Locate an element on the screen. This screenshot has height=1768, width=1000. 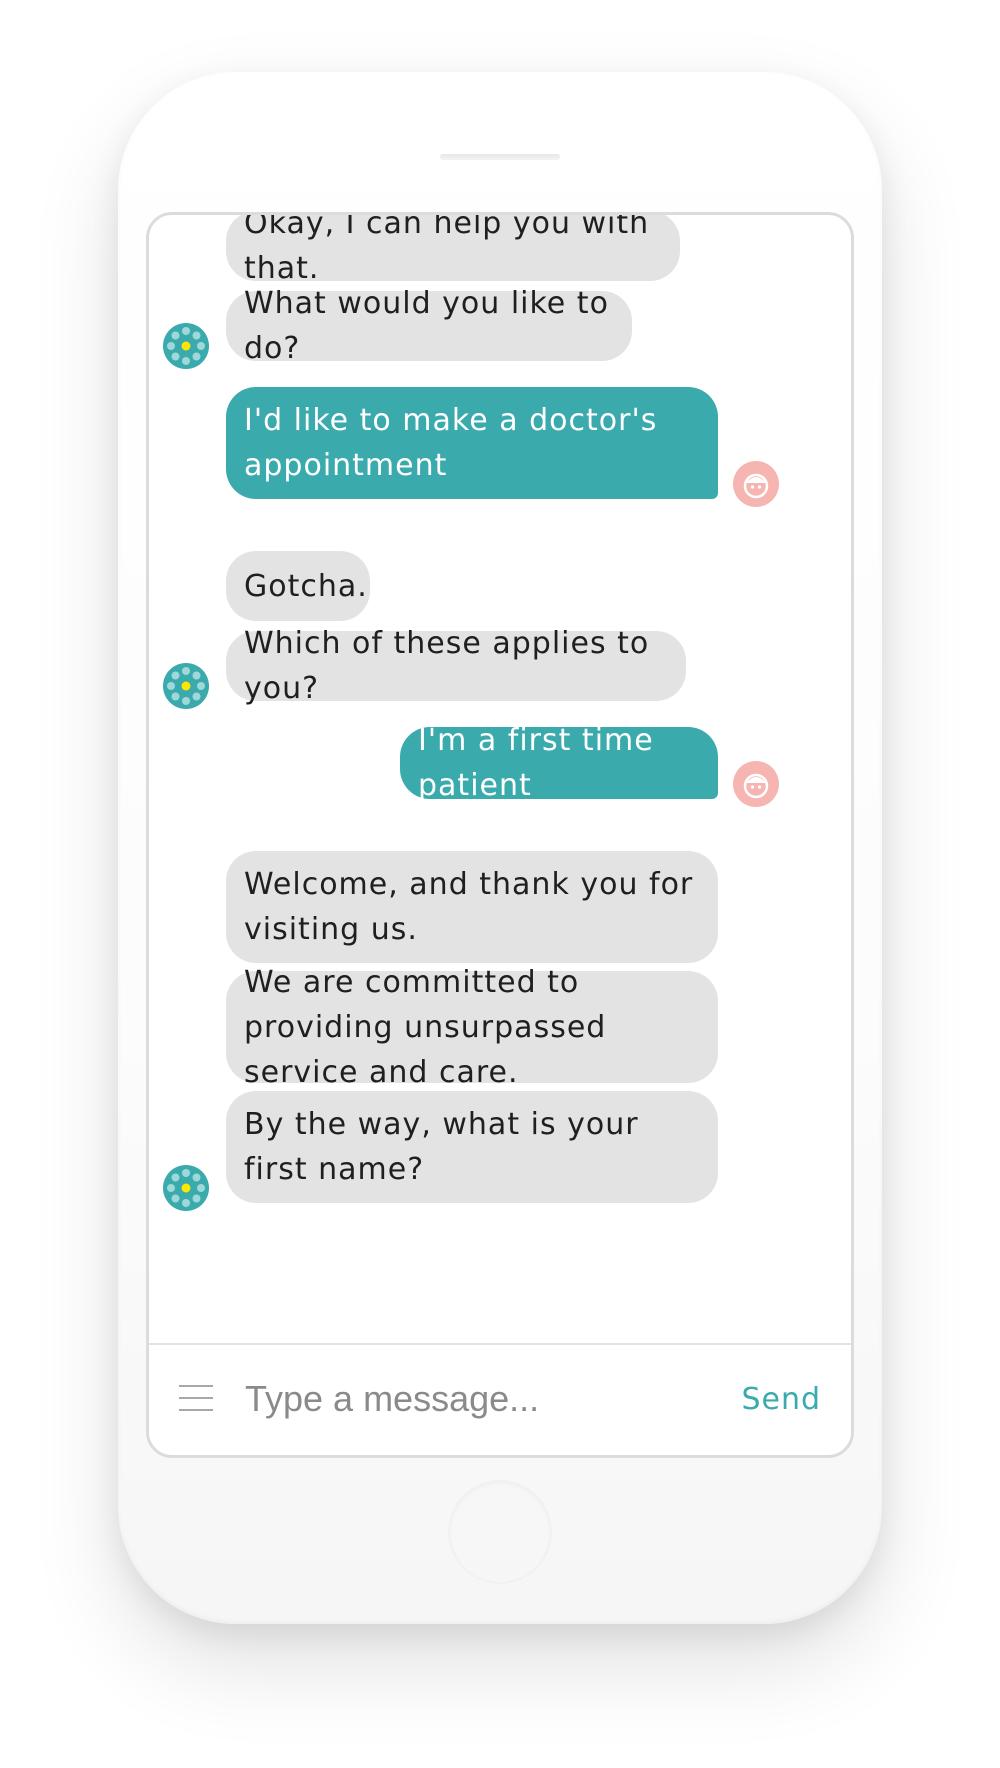
message-text: Which of these applies to you? is located at coordinates (447, 666).